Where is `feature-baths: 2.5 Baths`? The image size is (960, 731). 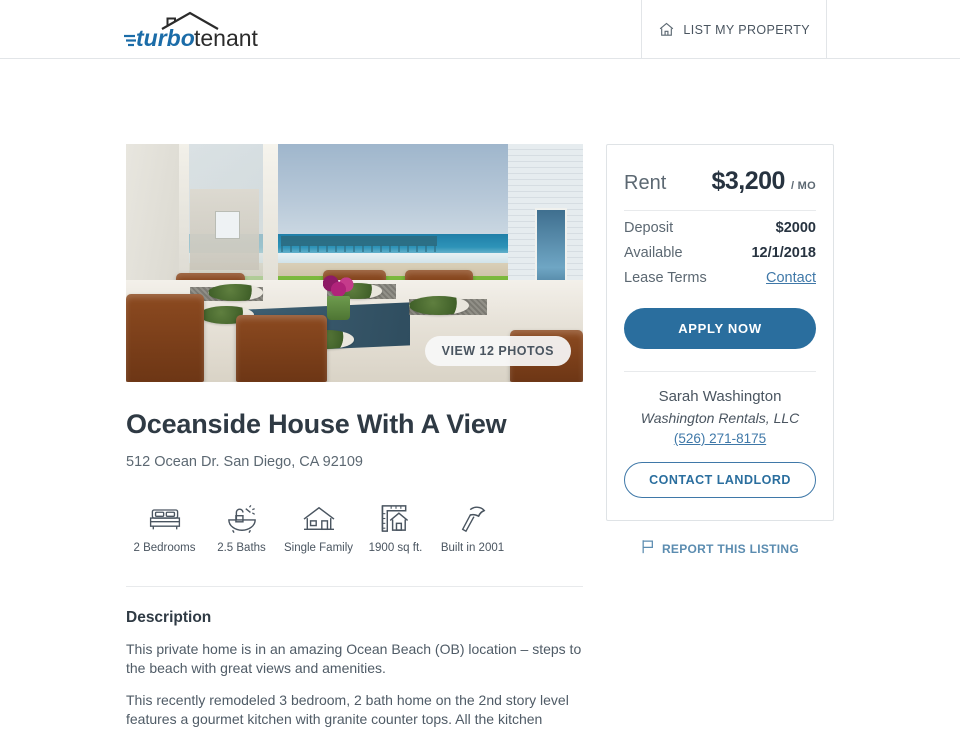
feature-baths: 2.5 Baths is located at coordinates (241, 526).